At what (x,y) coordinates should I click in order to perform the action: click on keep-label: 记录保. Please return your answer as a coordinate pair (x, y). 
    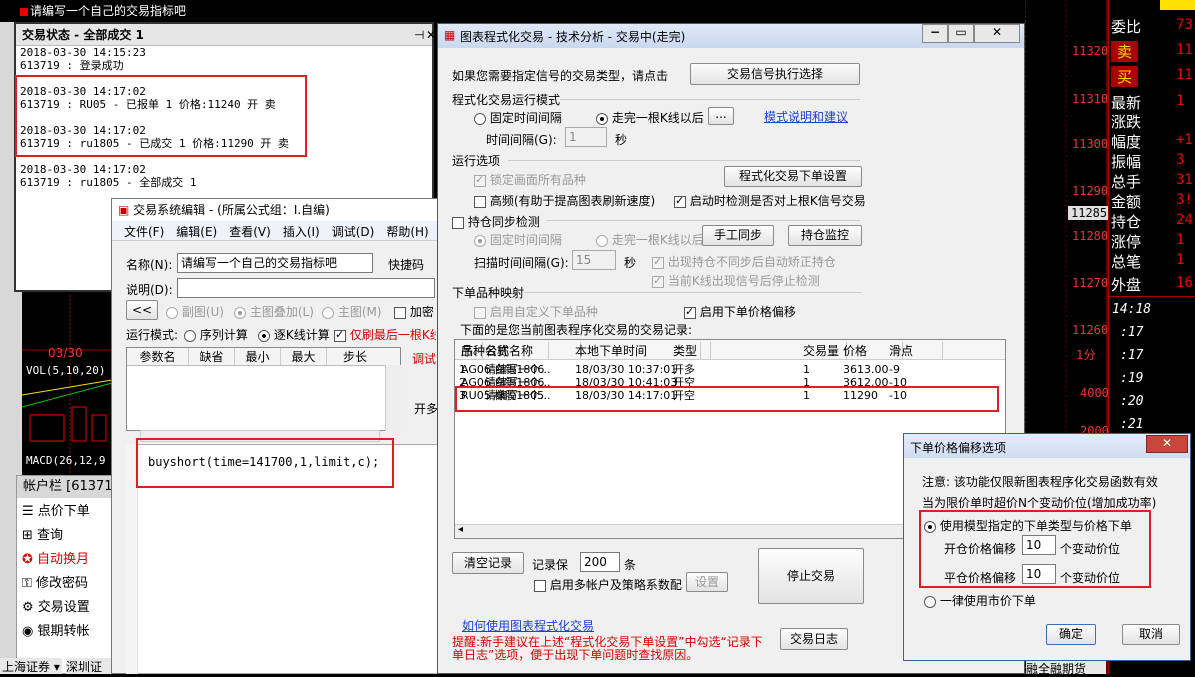
    Looking at the image, I should click on (550, 565).